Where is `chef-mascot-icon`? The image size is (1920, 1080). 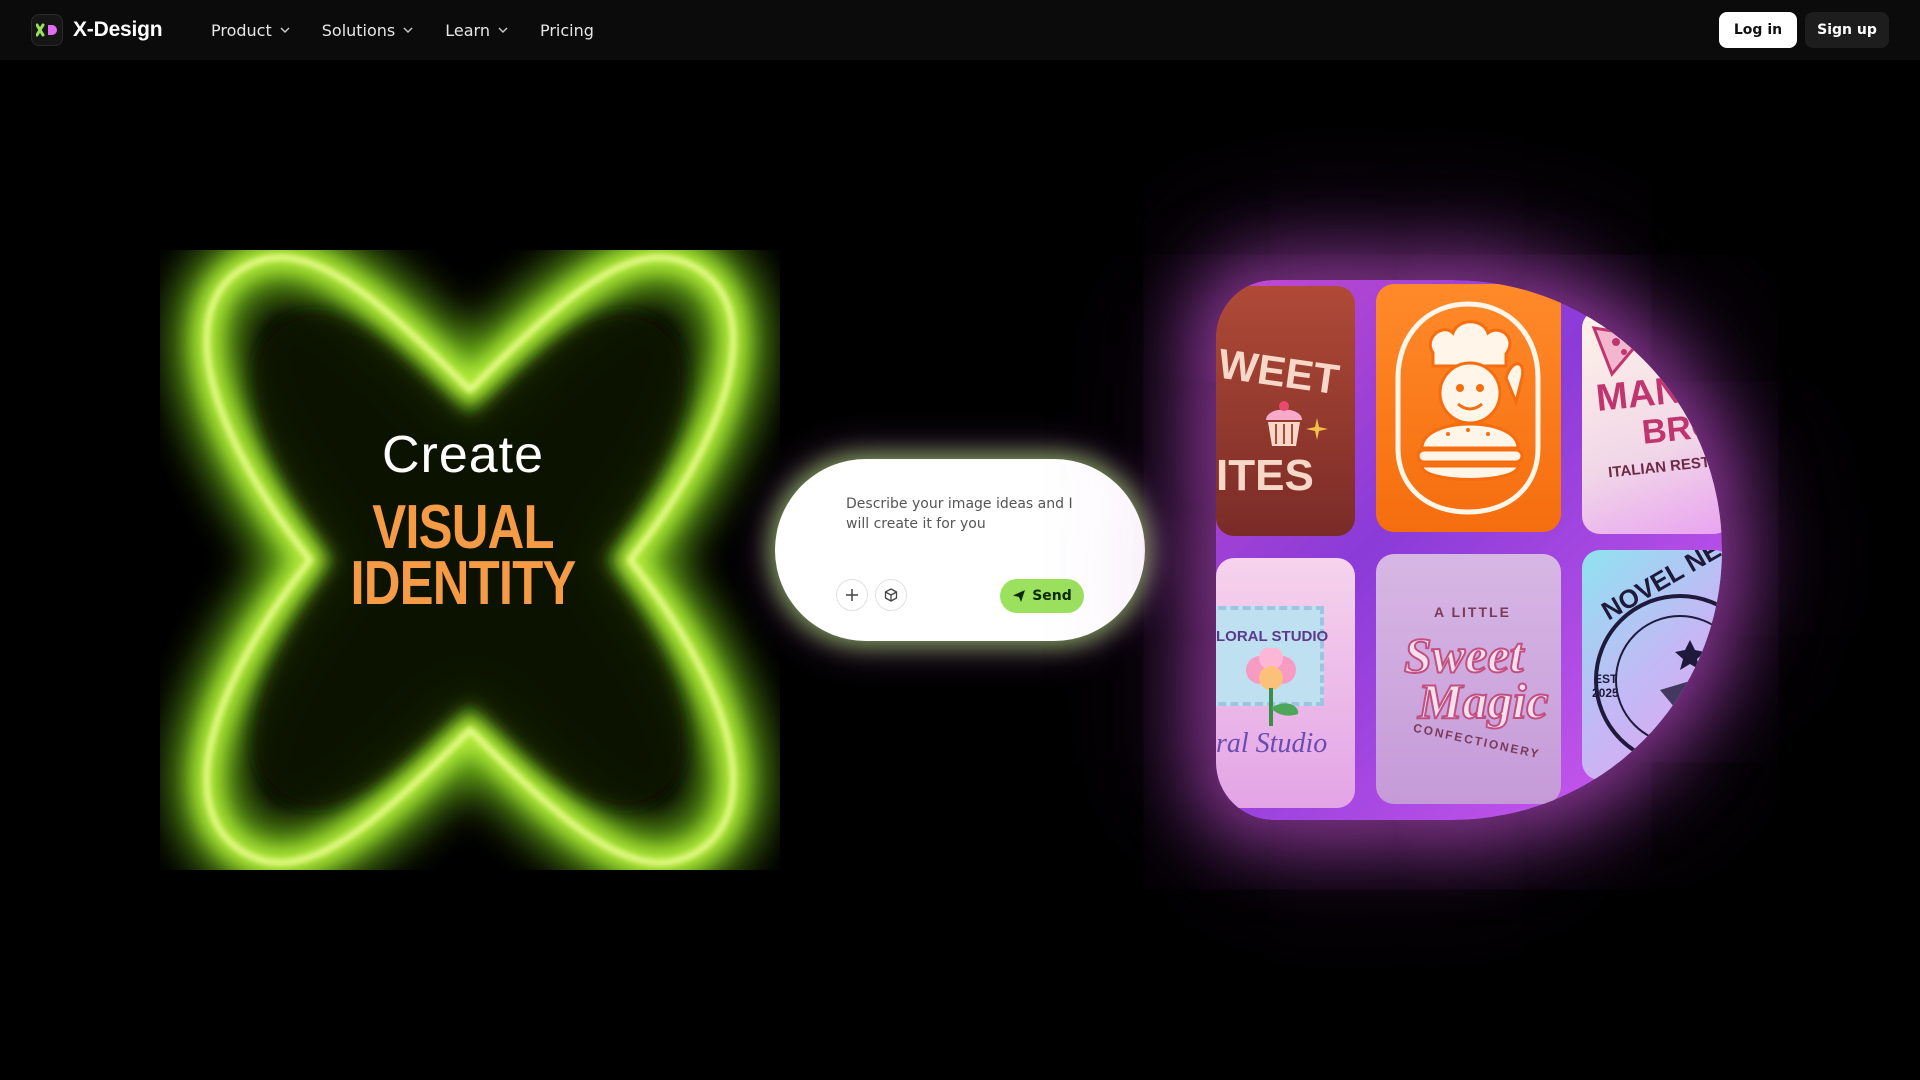 chef-mascot-icon is located at coordinates (1468, 408).